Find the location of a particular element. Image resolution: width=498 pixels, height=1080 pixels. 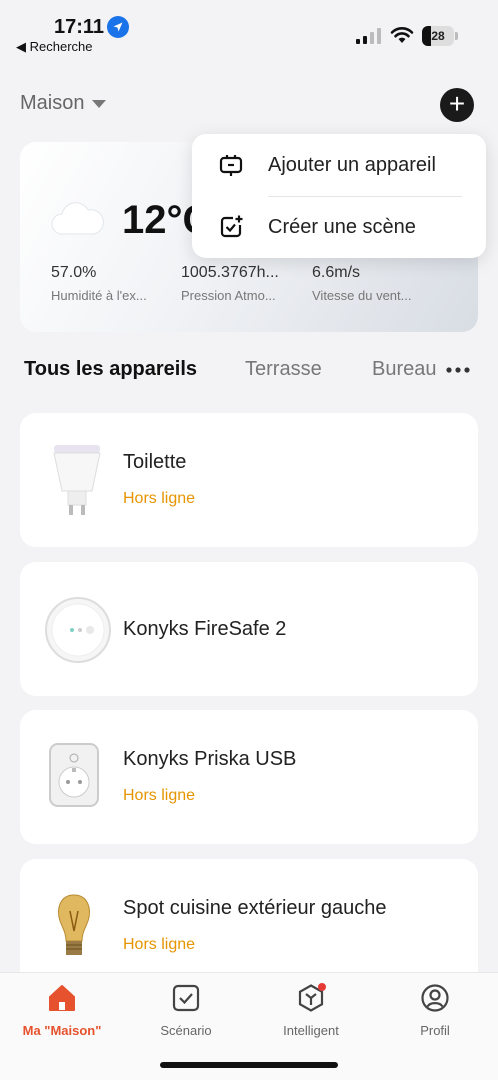

nav-label: Intelligent is located at coordinates (311, 1030).